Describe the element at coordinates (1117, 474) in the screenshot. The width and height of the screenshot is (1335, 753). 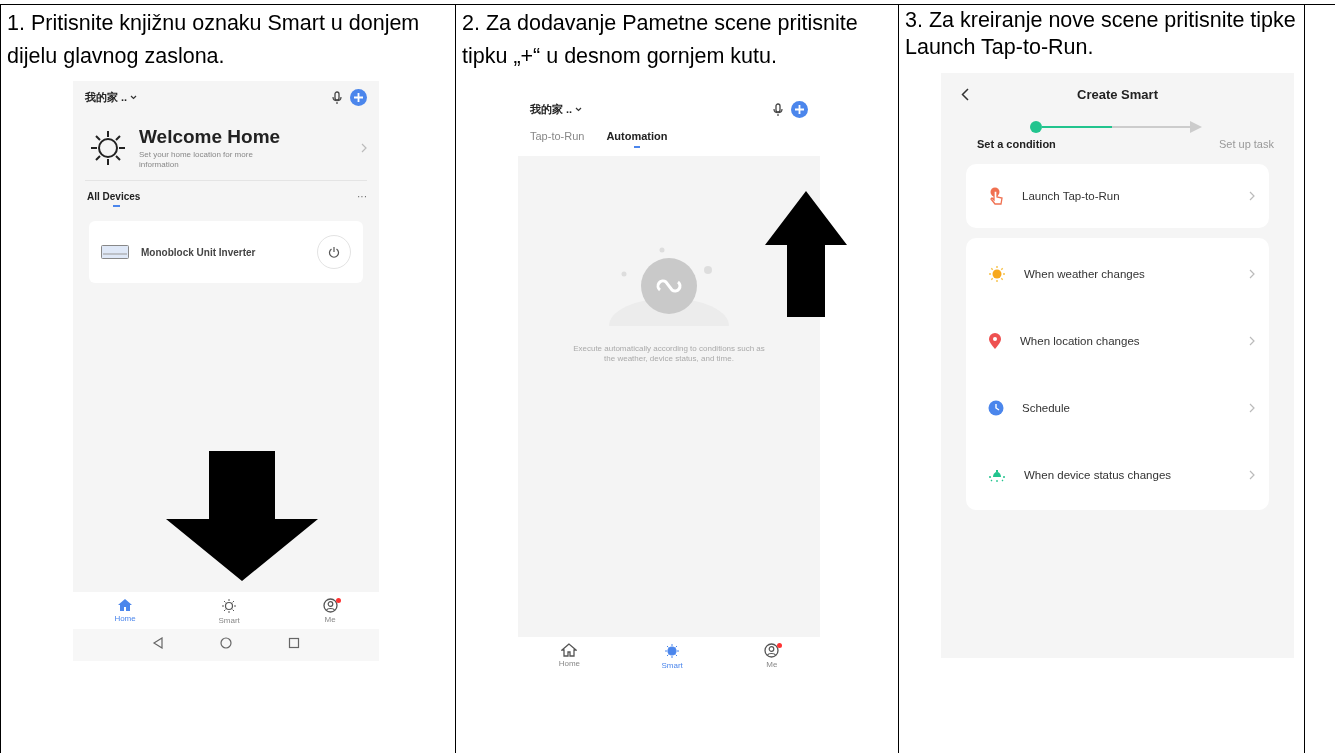
I see `condition-option: When device status changes` at that location.